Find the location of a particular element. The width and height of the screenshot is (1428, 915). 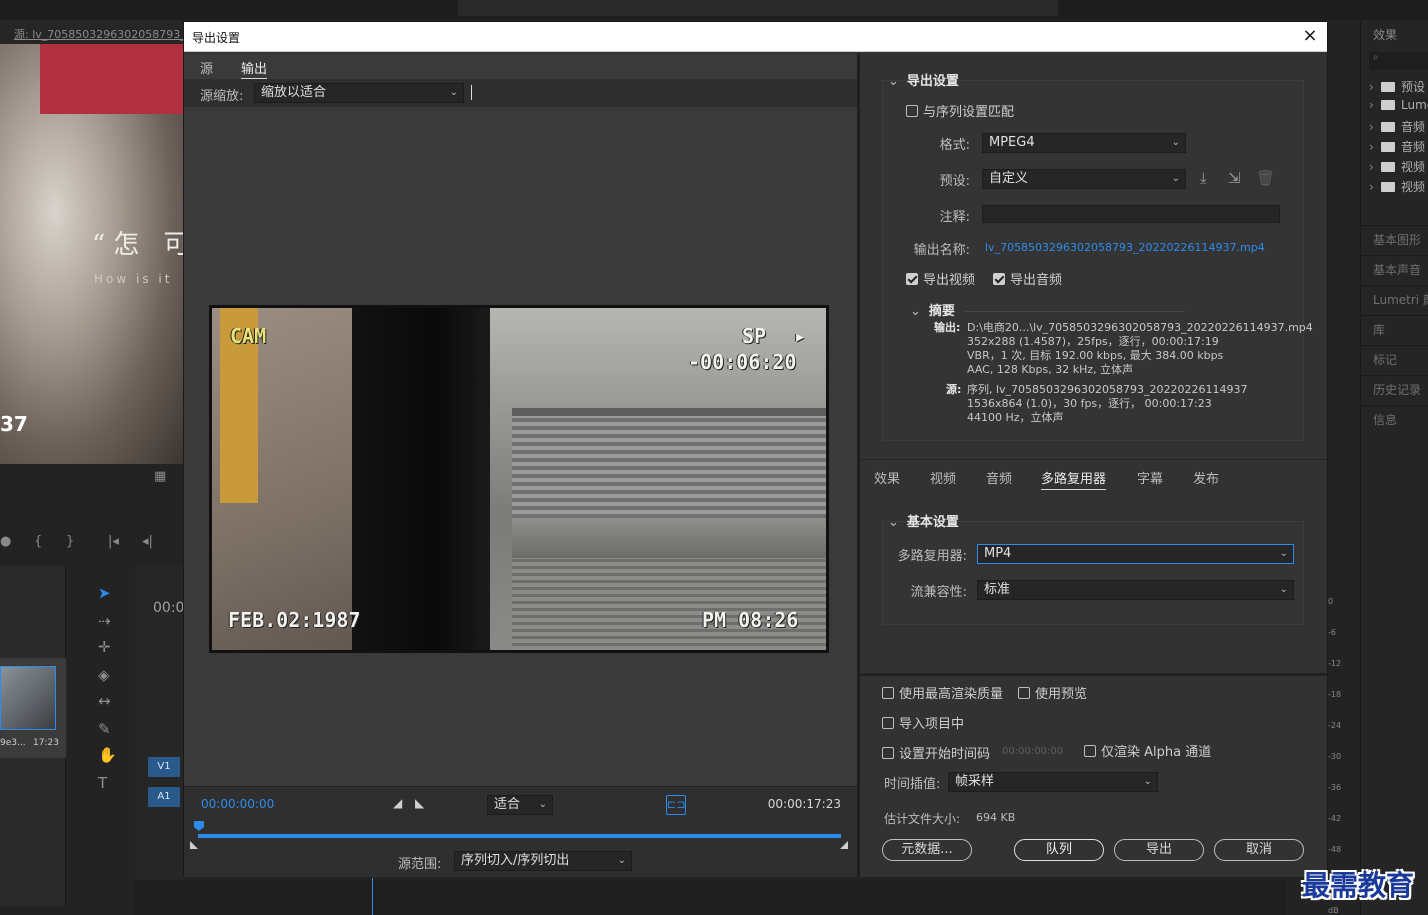

chevron-down-icon: ⌄ is located at coordinates (893, 81).